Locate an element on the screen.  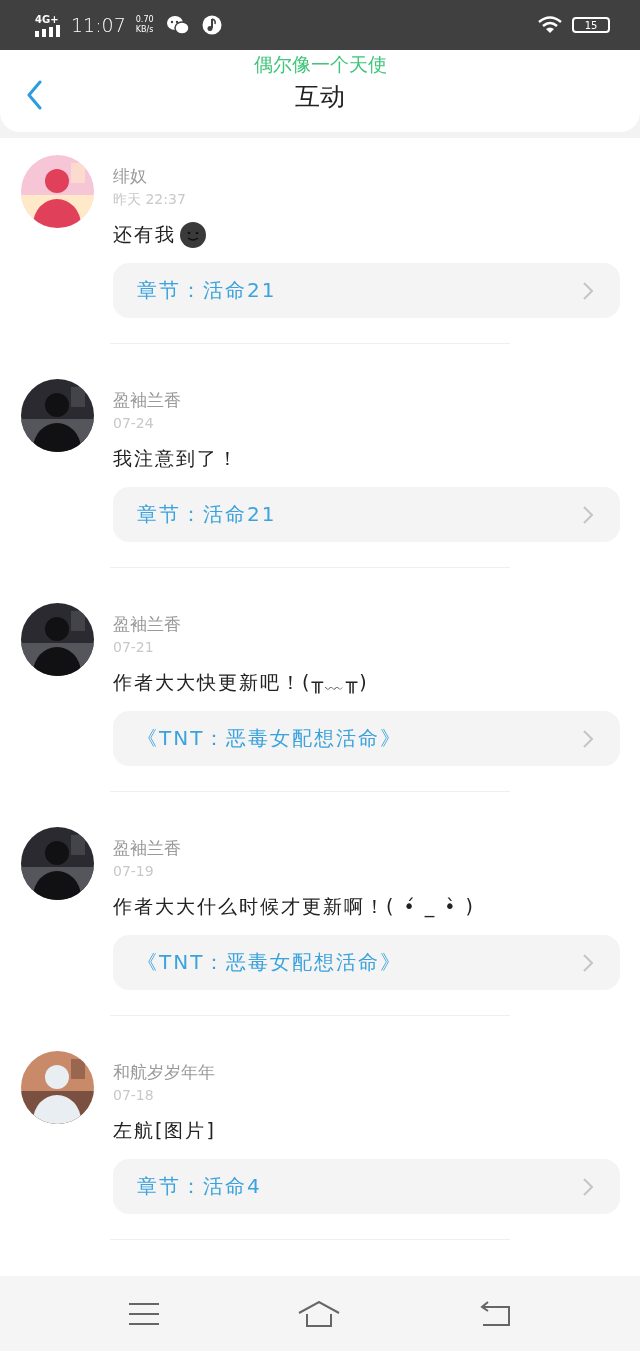
menu-icon is located at coordinates (144, 1313).